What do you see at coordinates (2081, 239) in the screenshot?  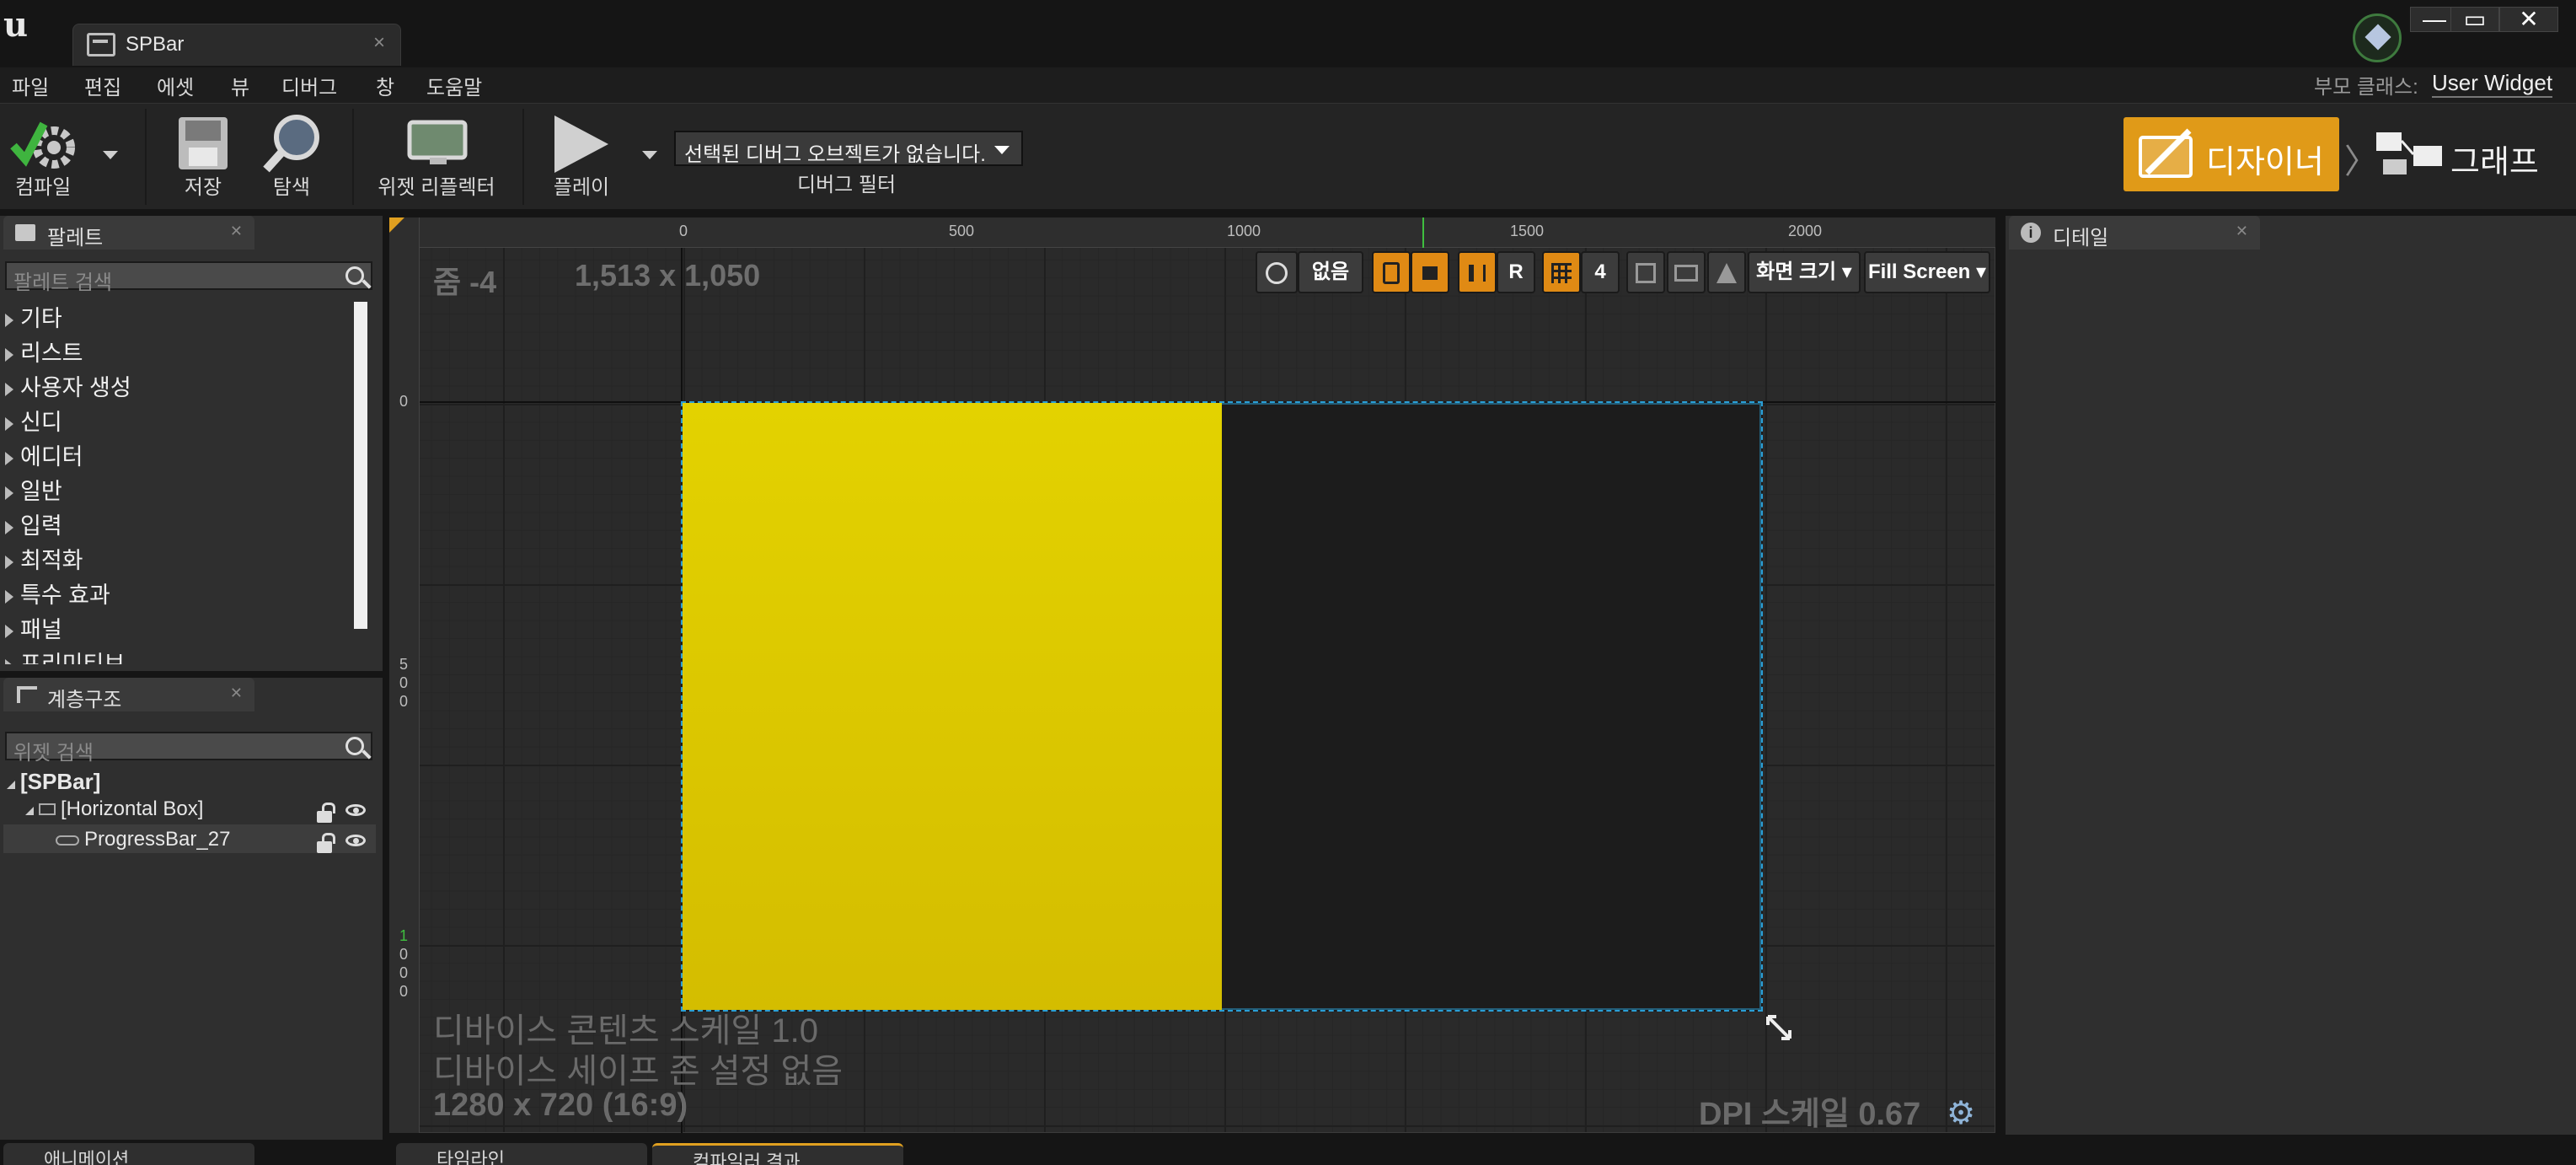 I see `details-tab-label: 디테일` at bounding box center [2081, 239].